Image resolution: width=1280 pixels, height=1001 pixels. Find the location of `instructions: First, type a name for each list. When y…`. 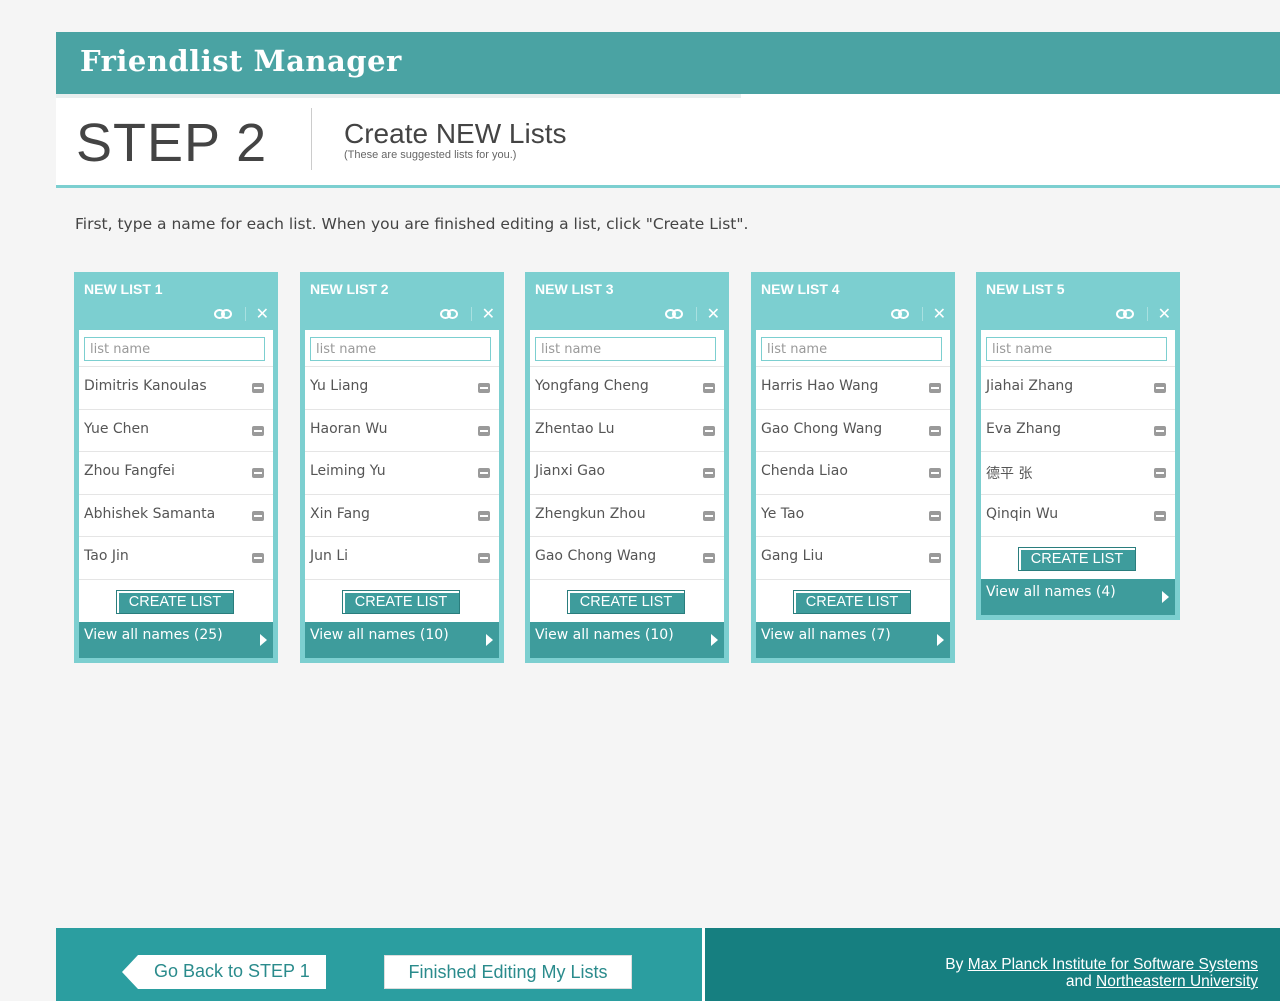

instructions: First, type a name for each list. When y… is located at coordinates (412, 224).